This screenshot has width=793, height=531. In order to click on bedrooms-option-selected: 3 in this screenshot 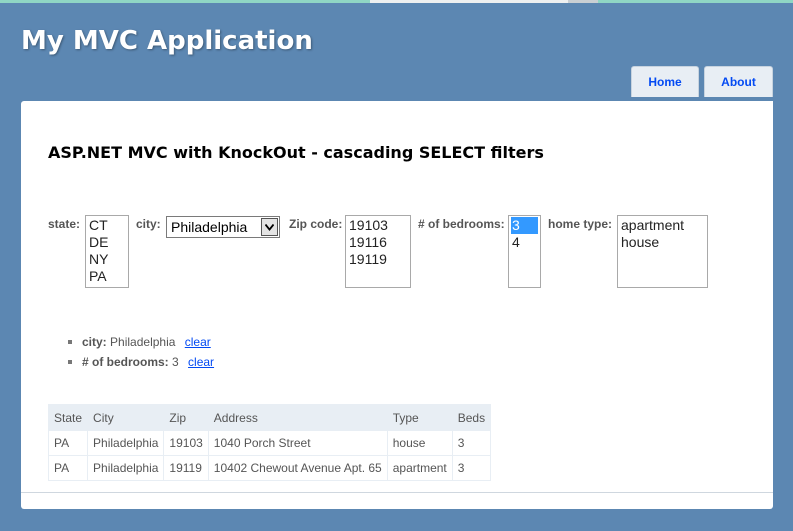, I will do `click(524, 225)`.